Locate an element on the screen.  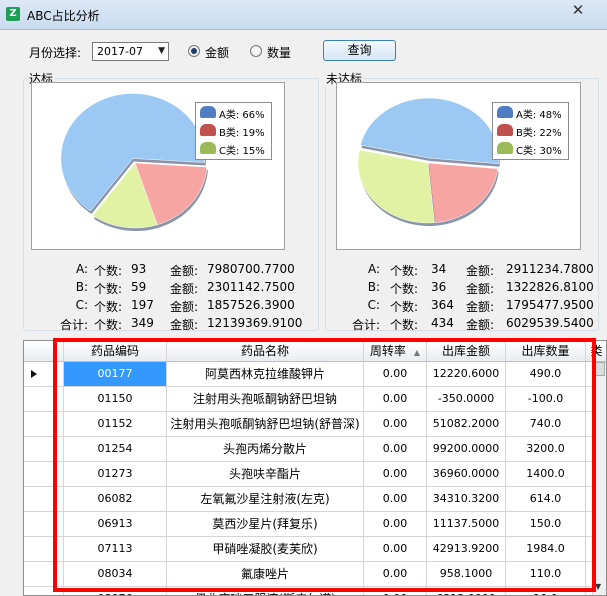
cell-name: 氟康唑片 is located at coordinates (265, 574).